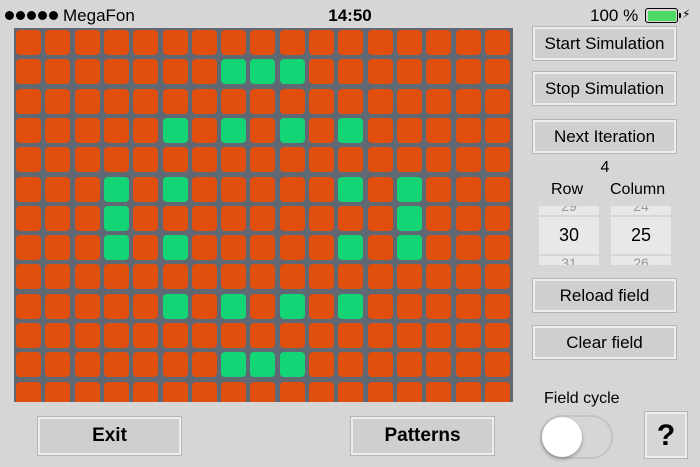 This screenshot has width=700, height=467. Describe the element at coordinates (604, 342) in the screenshot. I see `clear-field-button: Clear field` at that location.